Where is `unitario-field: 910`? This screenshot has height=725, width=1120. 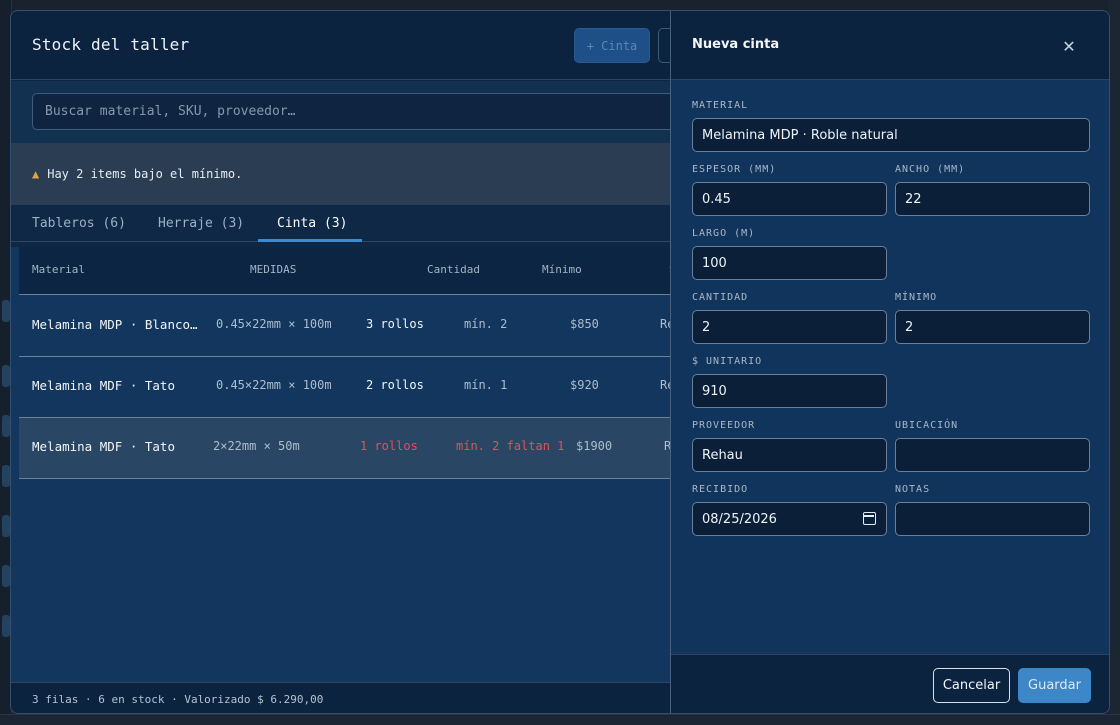
unitario-field: 910 is located at coordinates (789, 391).